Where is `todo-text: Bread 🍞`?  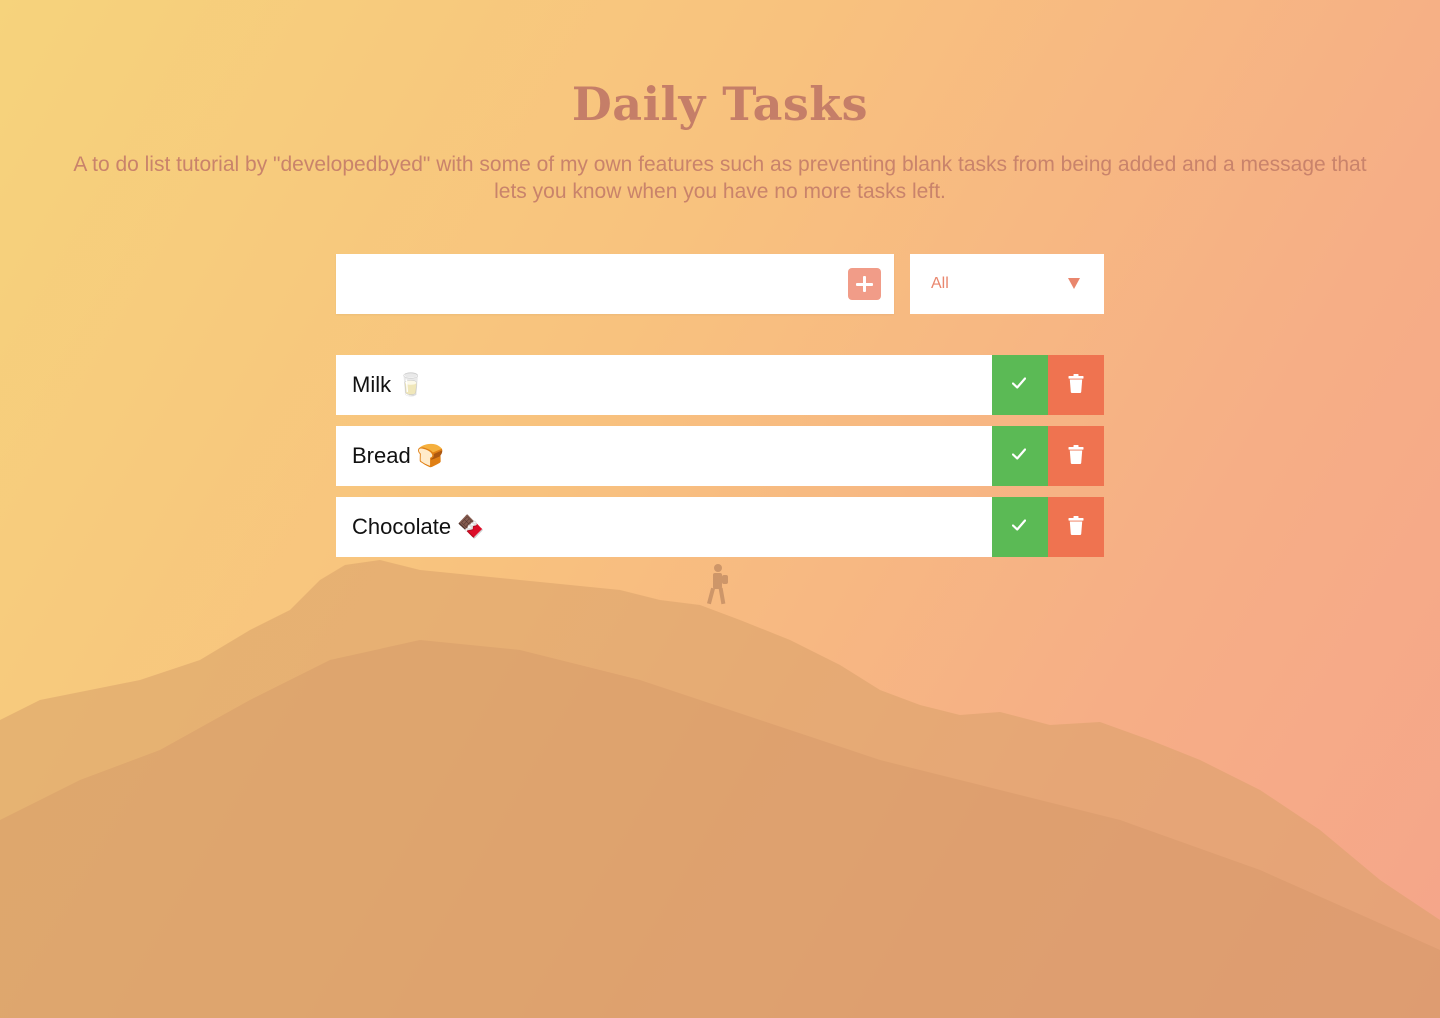
todo-text: Bread 🍞 is located at coordinates (398, 455).